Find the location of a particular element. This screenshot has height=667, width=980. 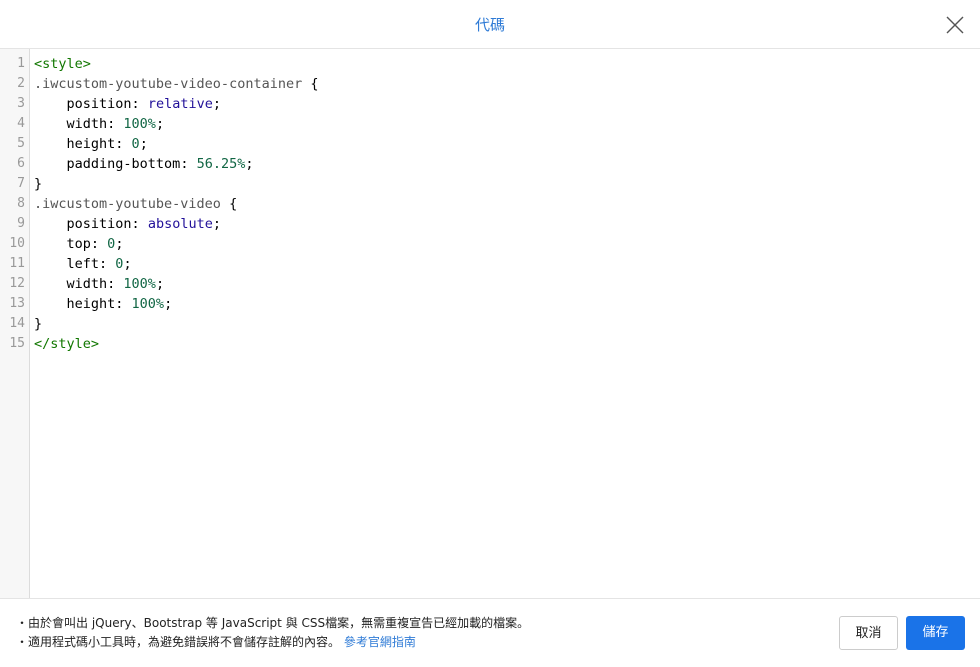

line-number-gutter: 1 2 3 4 5 6 7 8 9 10 11 12 13 14 15 is located at coordinates (15, 323).